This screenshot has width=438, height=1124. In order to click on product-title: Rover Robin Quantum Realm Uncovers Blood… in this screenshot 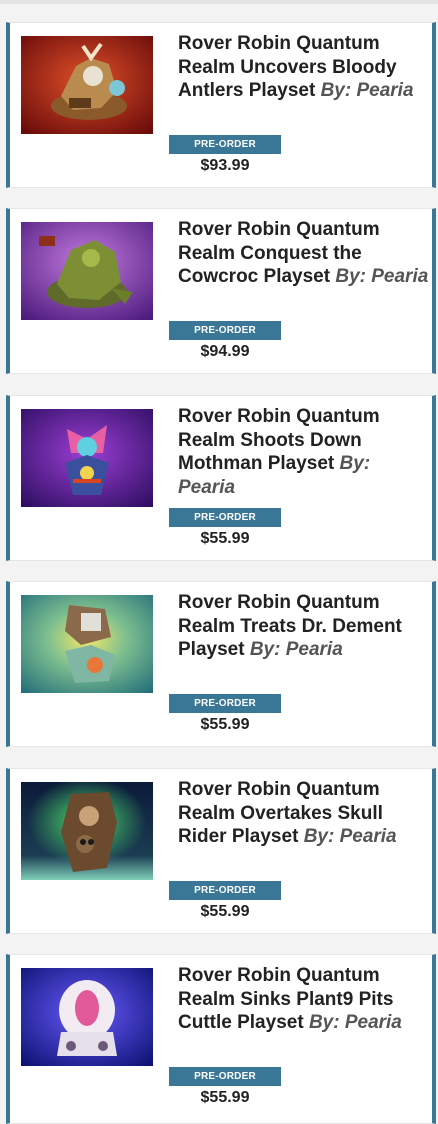, I will do `click(304, 67)`.